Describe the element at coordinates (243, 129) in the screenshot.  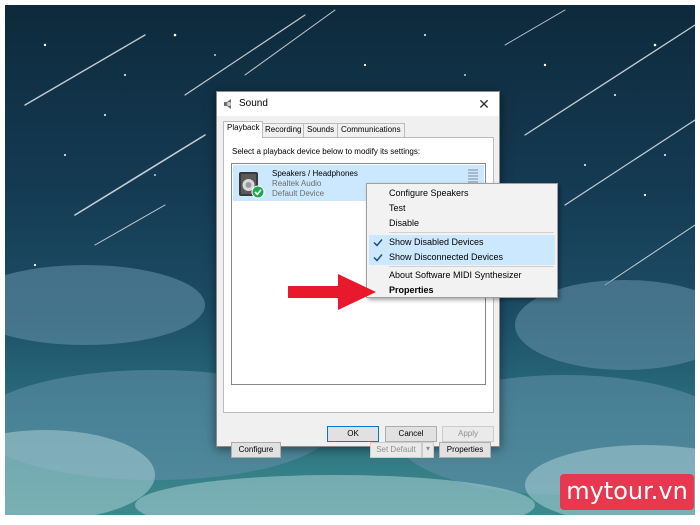
I see `tab-playback: Playback` at that location.